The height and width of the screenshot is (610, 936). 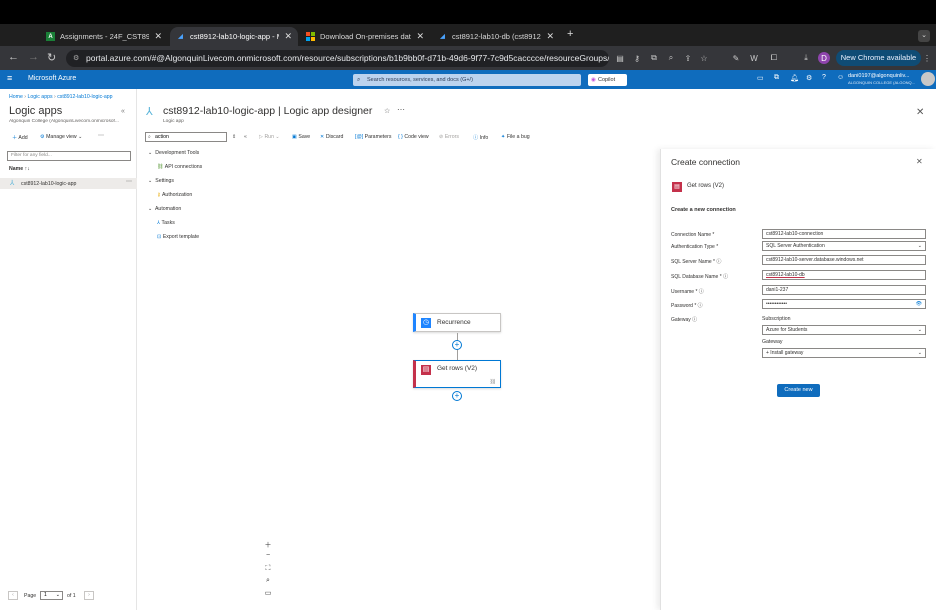 I want to click on connection-name-input: cst8912-lab10-connection, so click(x=844, y=234).